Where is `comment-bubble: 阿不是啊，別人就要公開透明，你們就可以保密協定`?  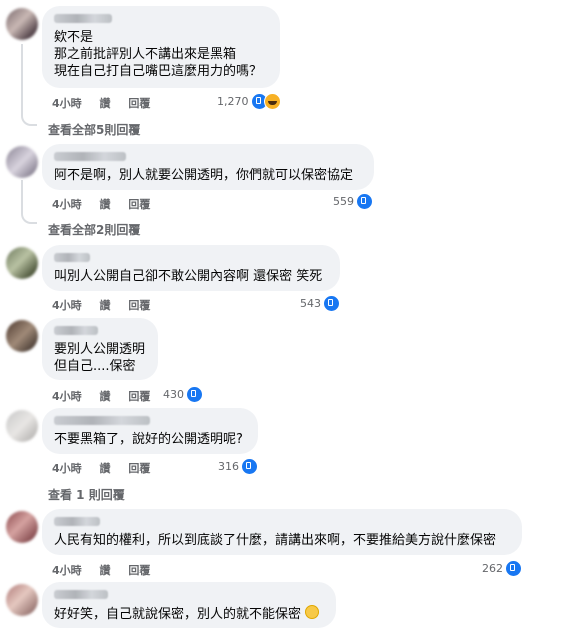
comment-bubble: 阿不是啊，別人就要公開透明，你們就可以保密協定 is located at coordinates (208, 167).